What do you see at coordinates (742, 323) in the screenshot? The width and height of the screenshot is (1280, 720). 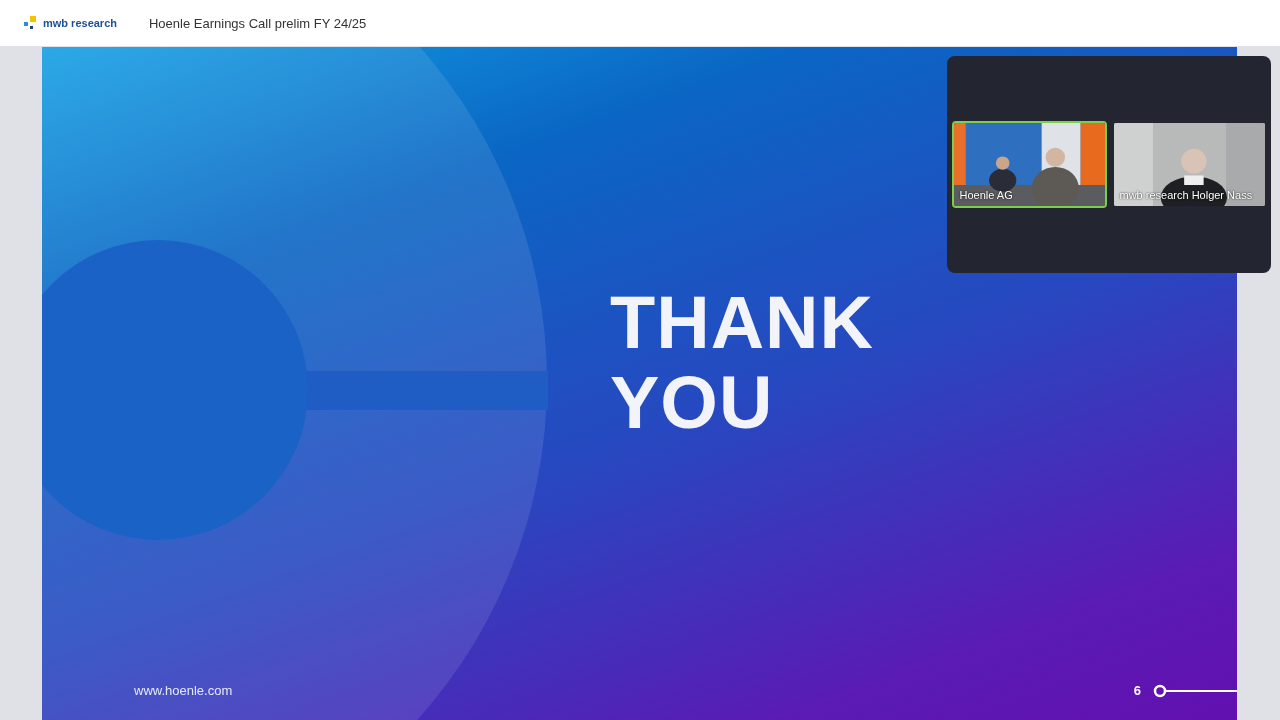 I see `slide-heading: THANK` at bounding box center [742, 323].